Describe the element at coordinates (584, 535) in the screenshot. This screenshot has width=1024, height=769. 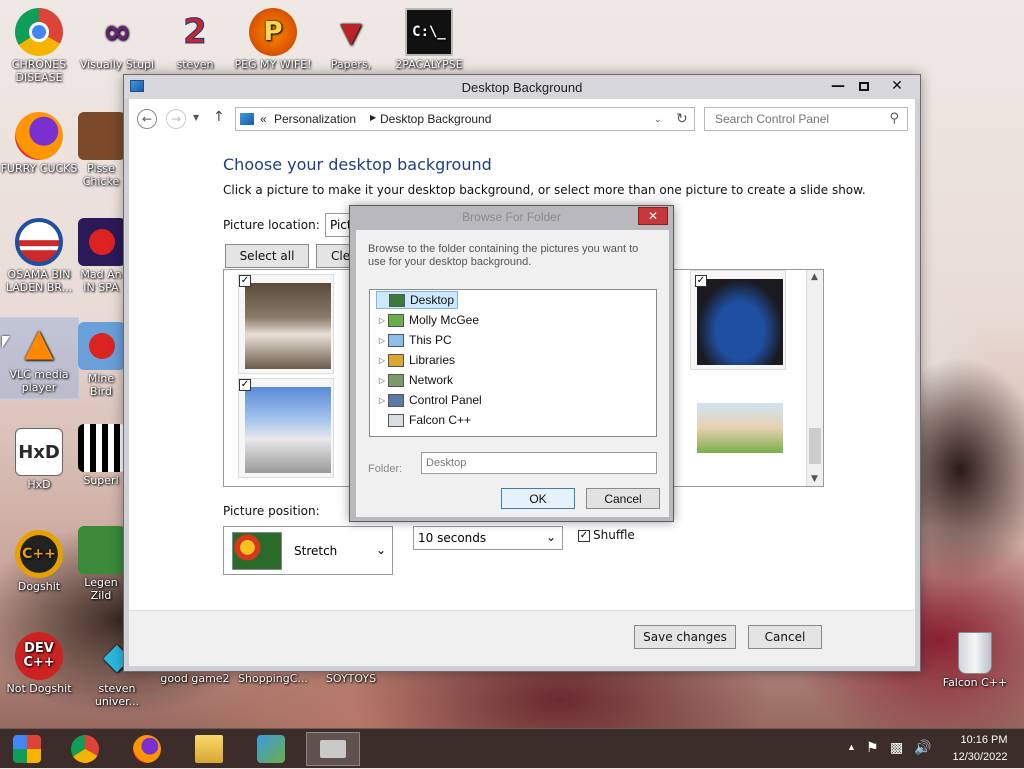
I see `shuffle-checkbox: ✓` at that location.